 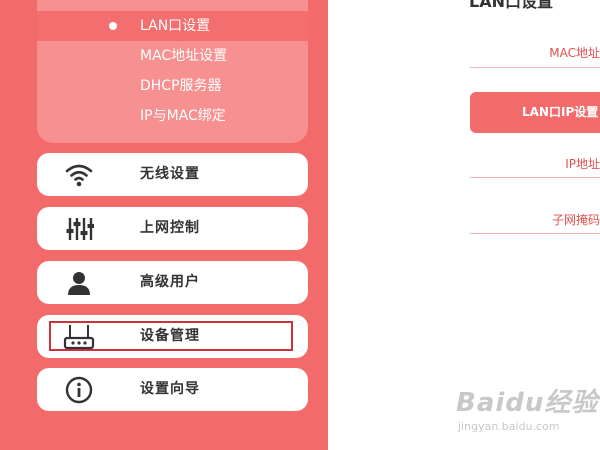 What do you see at coordinates (79, 283) in the screenshot?
I see `user-icon` at bounding box center [79, 283].